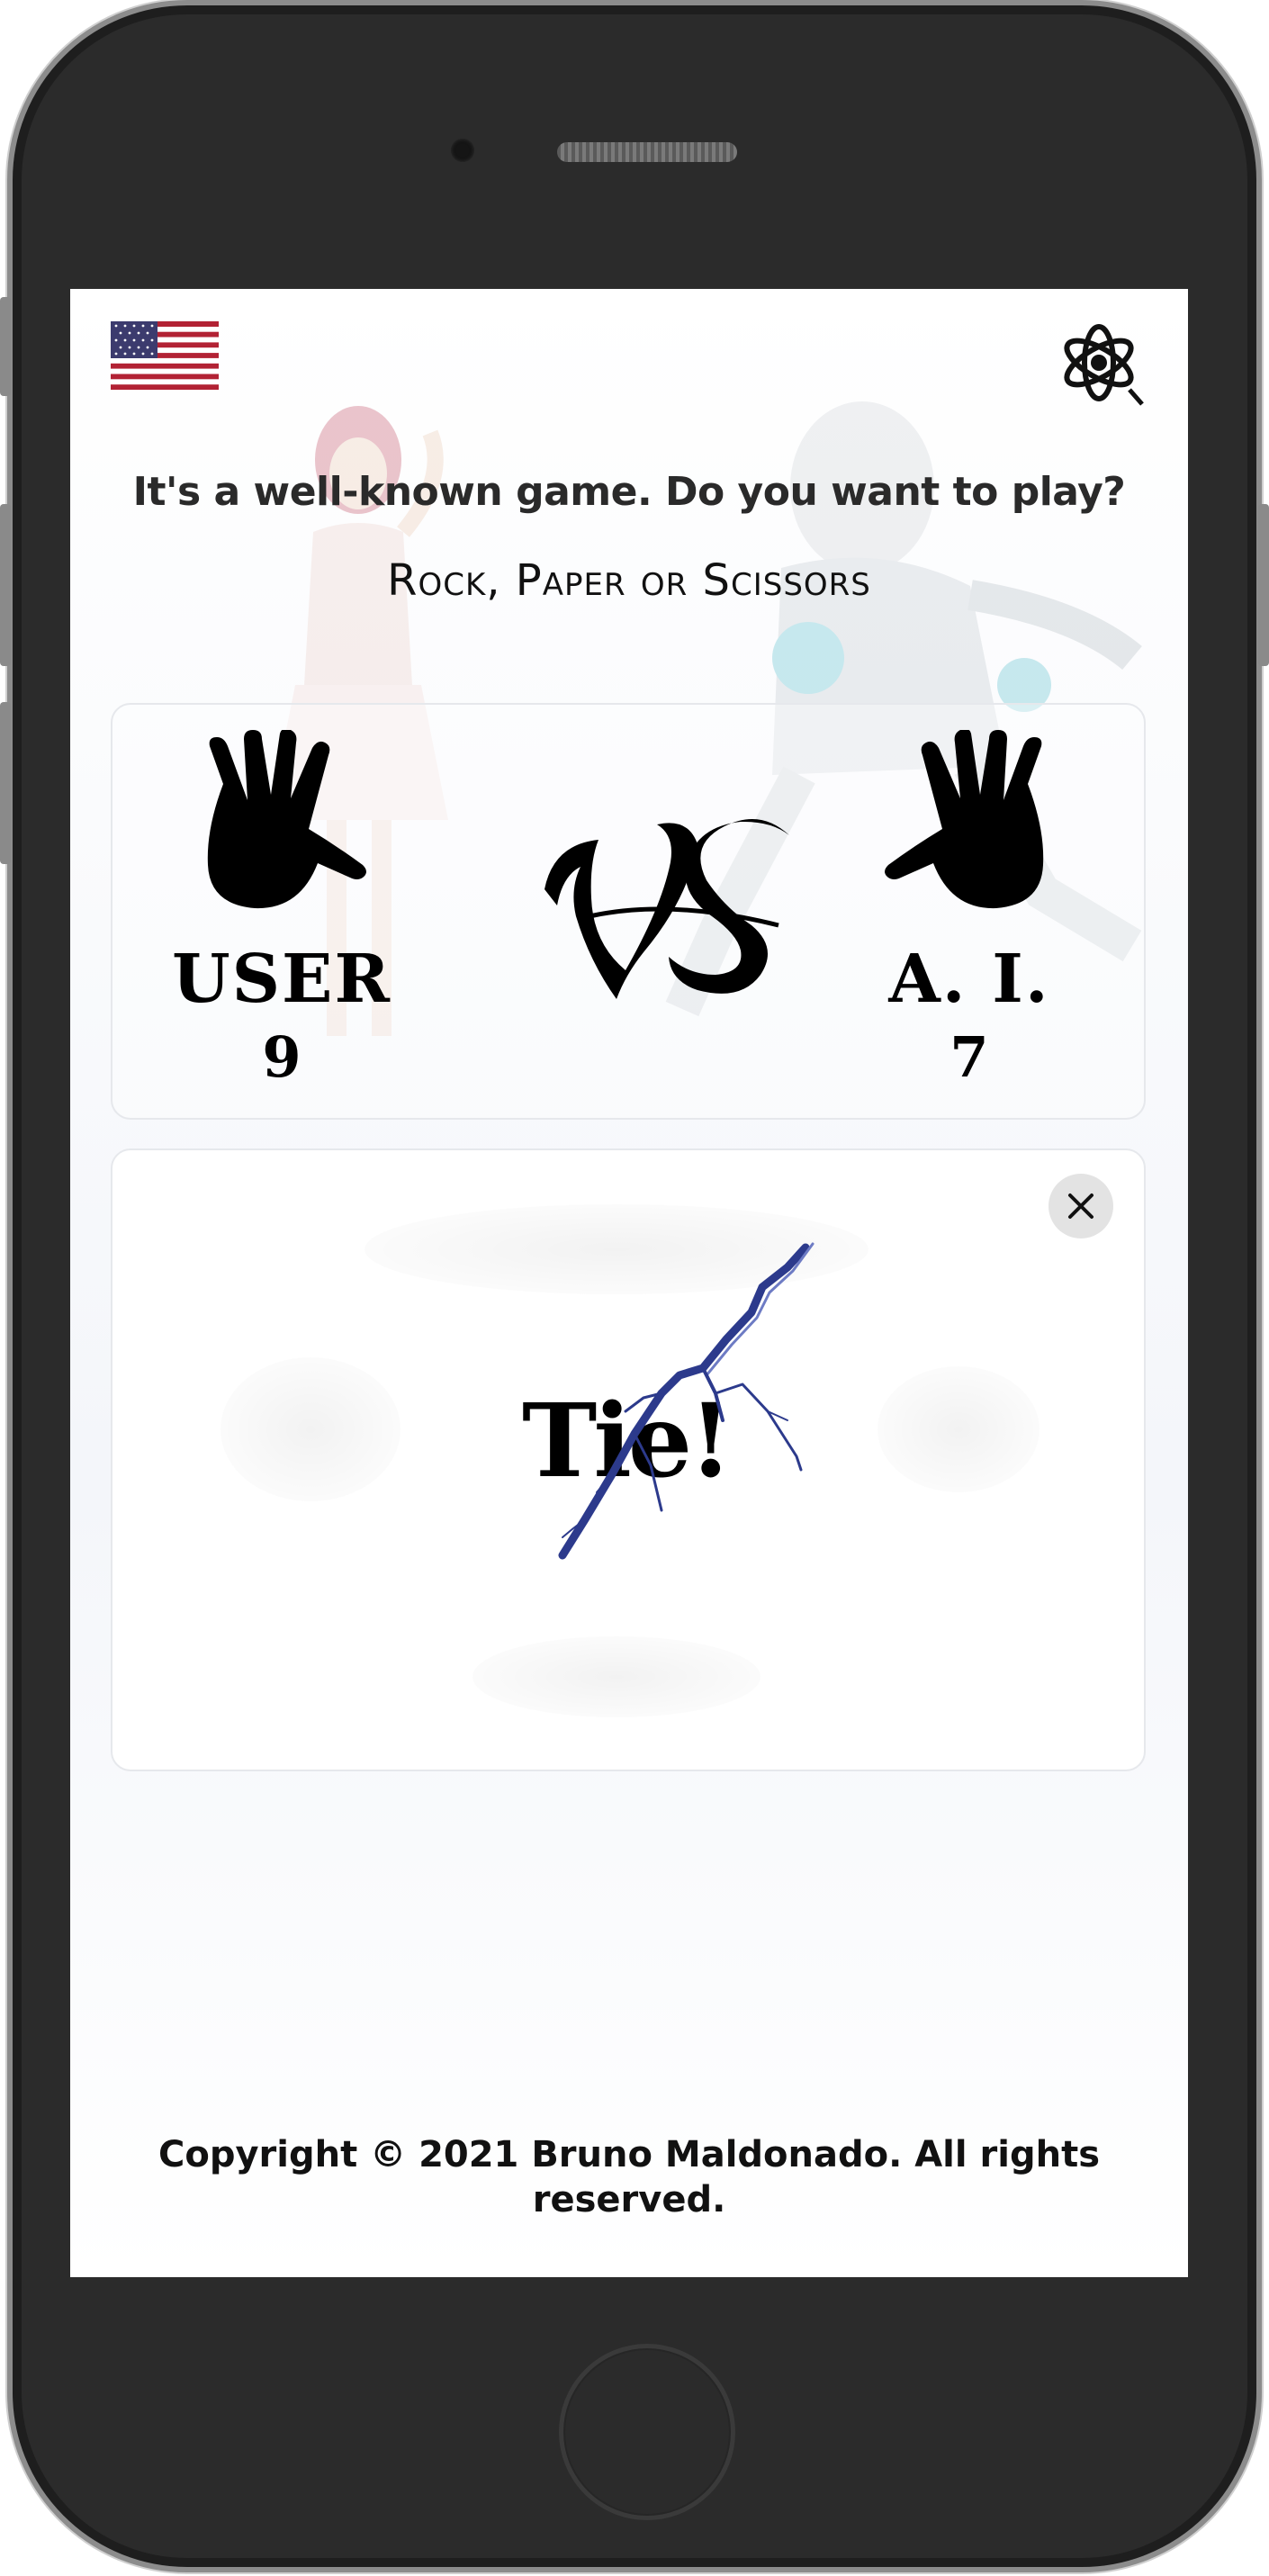 The width and height of the screenshot is (1269, 2576). Describe the element at coordinates (6, 783) in the screenshot. I see `volume-down-button` at that location.